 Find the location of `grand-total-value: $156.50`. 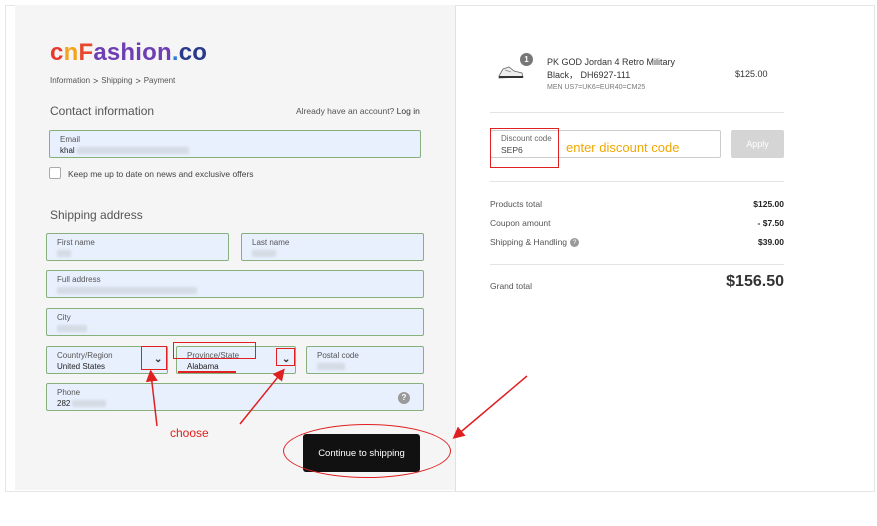

grand-total-value: $156.50 is located at coordinates (755, 281).